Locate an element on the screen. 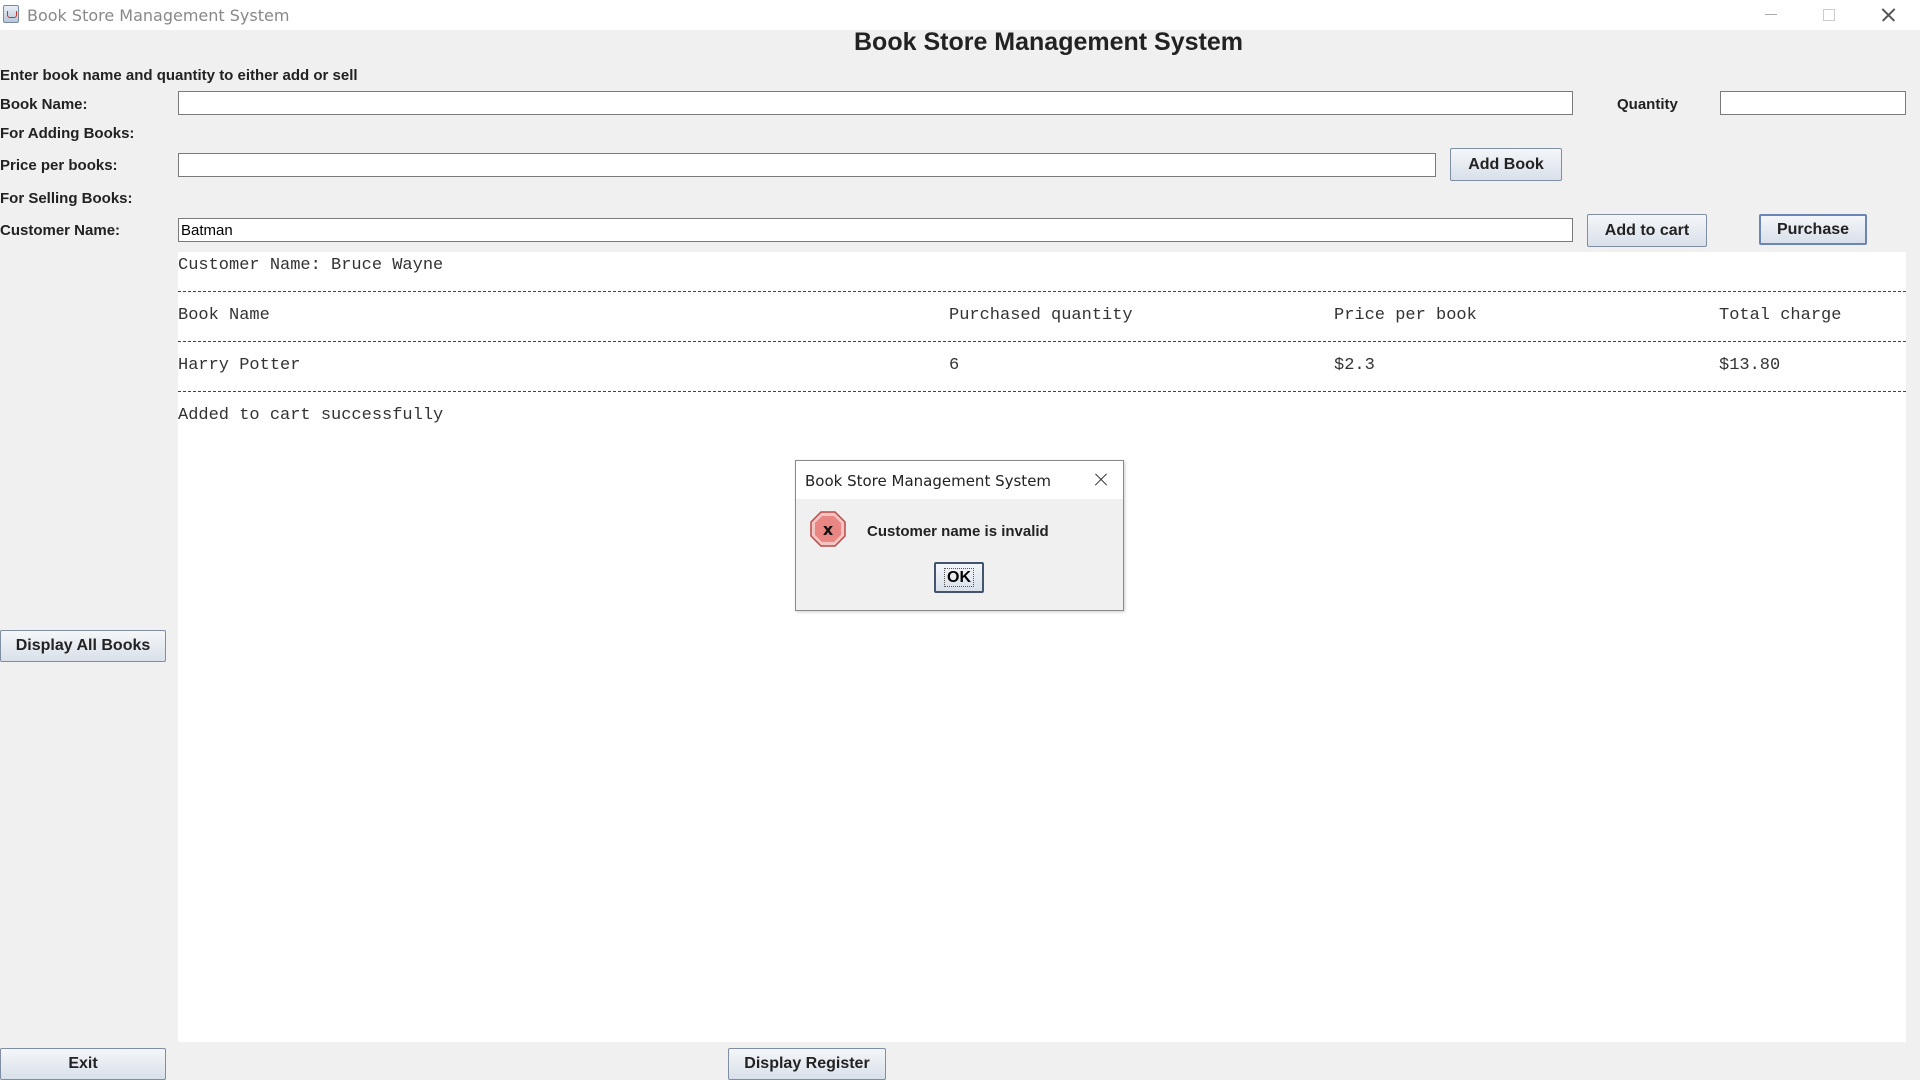 The image size is (1920, 1080). ok-button: OK is located at coordinates (959, 577).